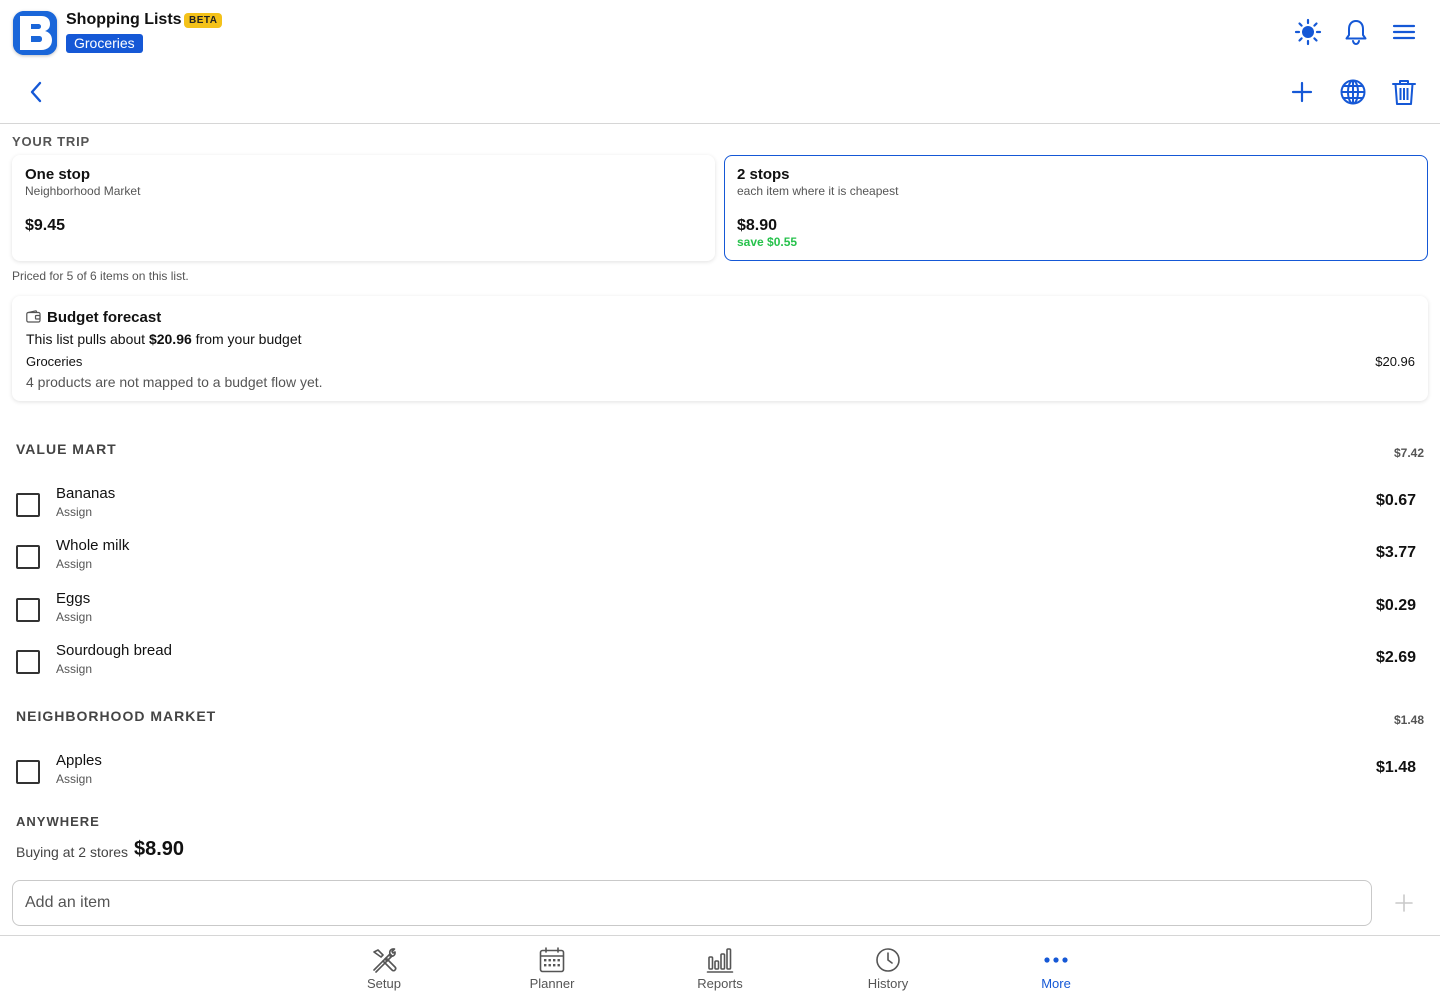  I want to click on list-name-chip: Groceries, so click(104, 43).